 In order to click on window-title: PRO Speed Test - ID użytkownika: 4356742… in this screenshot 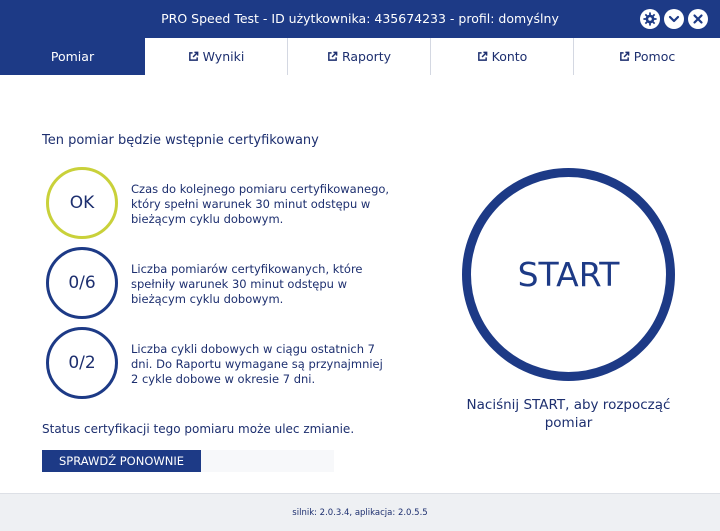, I will do `click(360, 18)`.